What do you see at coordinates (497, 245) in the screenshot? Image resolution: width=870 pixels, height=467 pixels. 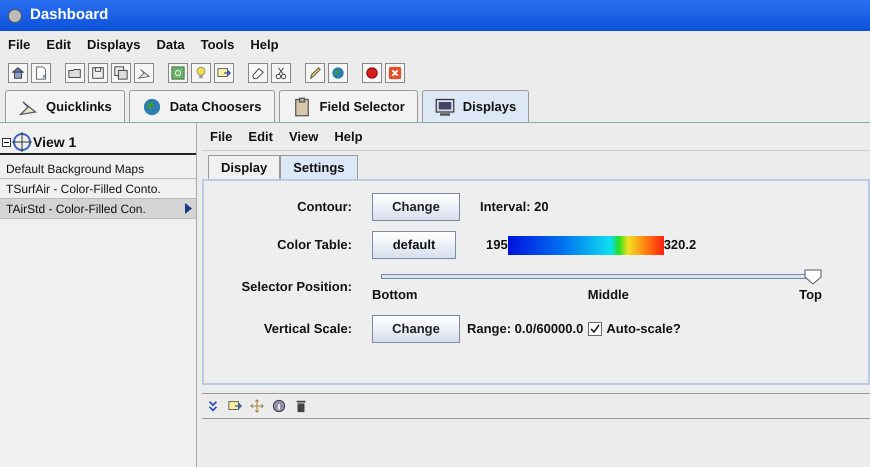 I see `min-value: 195` at bounding box center [497, 245].